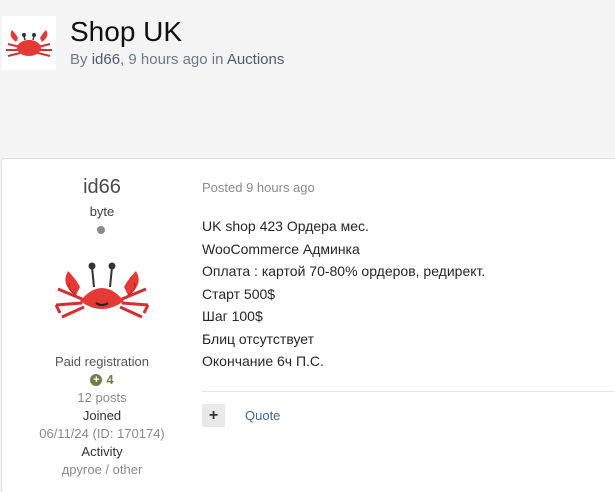 Image resolution: width=615 pixels, height=492 pixels. Describe the element at coordinates (102, 397) in the screenshot. I see `author-post-count: 12 posts` at that location.